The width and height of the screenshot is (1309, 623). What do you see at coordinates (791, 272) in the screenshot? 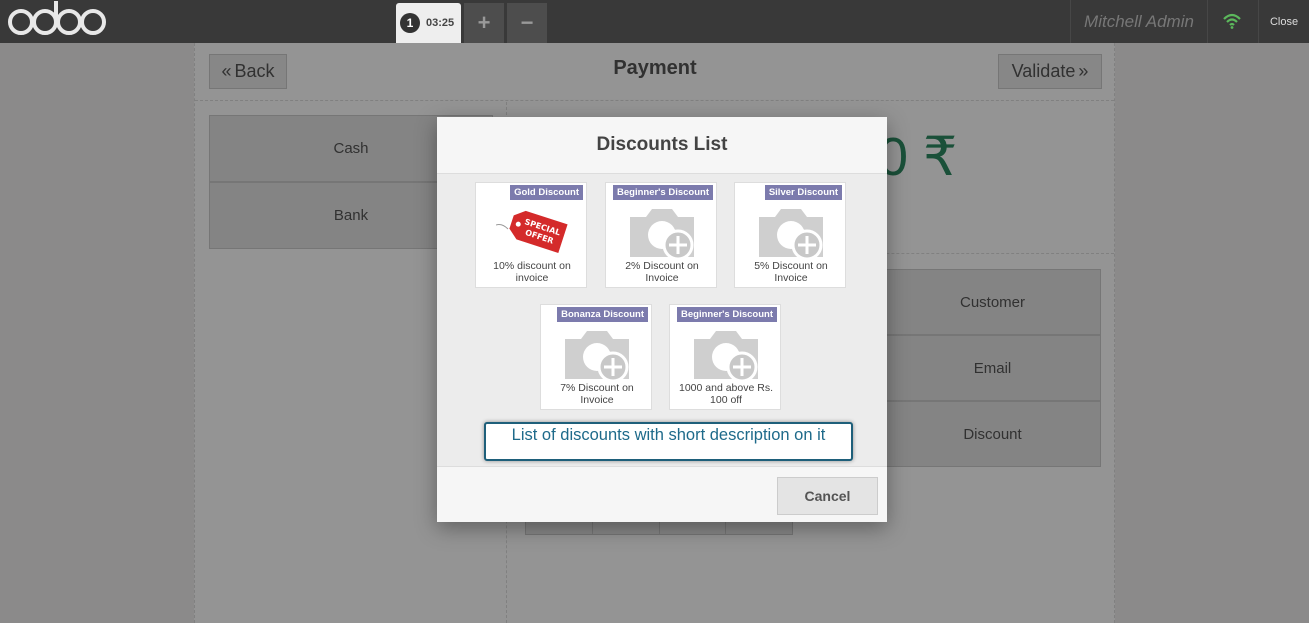
I see `discount-description: 5% Discount on Invoice` at bounding box center [791, 272].